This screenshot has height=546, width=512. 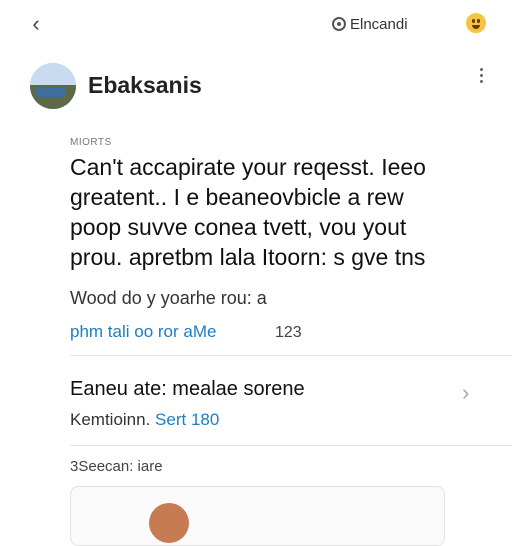 I want to click on section-label: 3Seecan: iare, so click(x=116, y=466).